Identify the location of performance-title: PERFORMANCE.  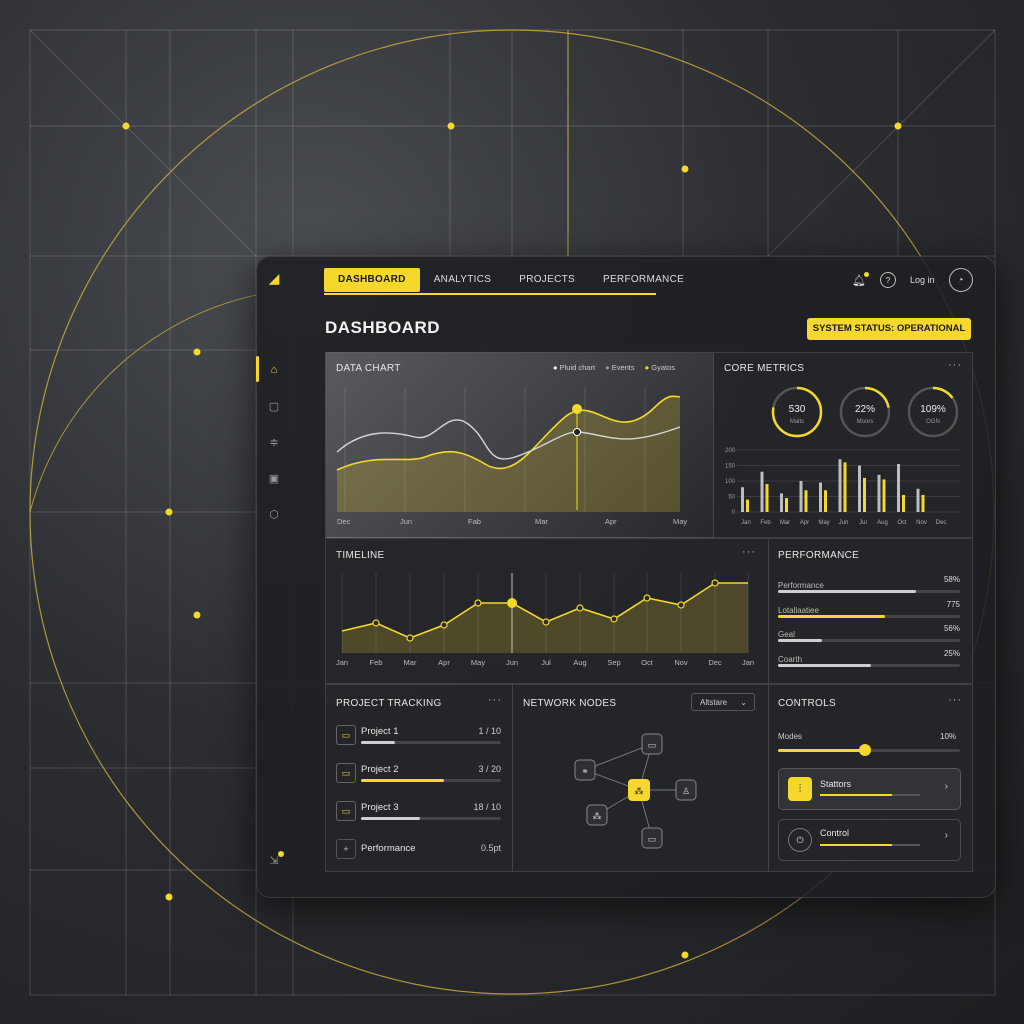
(819, 555).